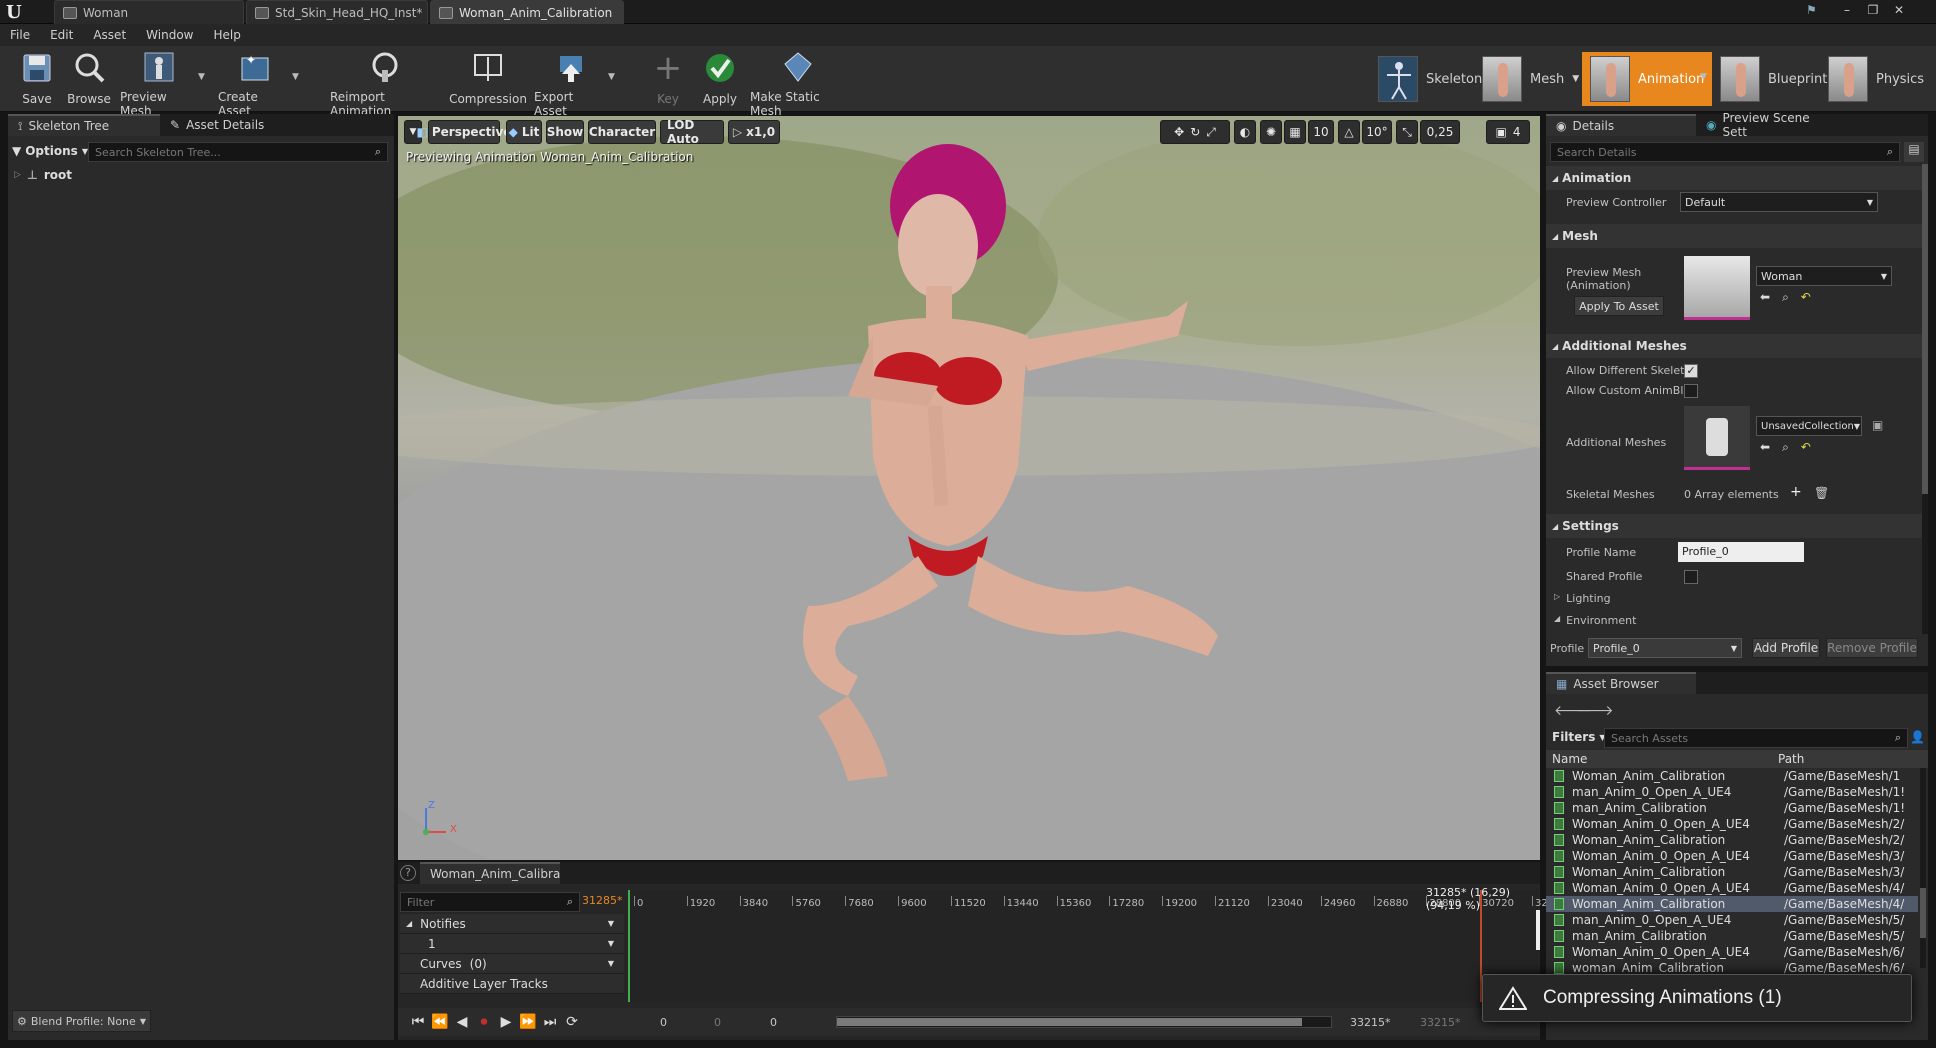 Image resolution: width=1936 pixels, height=1048 pixels. What do you see at coordinates (1530, 79) in the screenshot?
I see `mode-mesh-button: Mesh ▼` at bounding box center [1530, 79].